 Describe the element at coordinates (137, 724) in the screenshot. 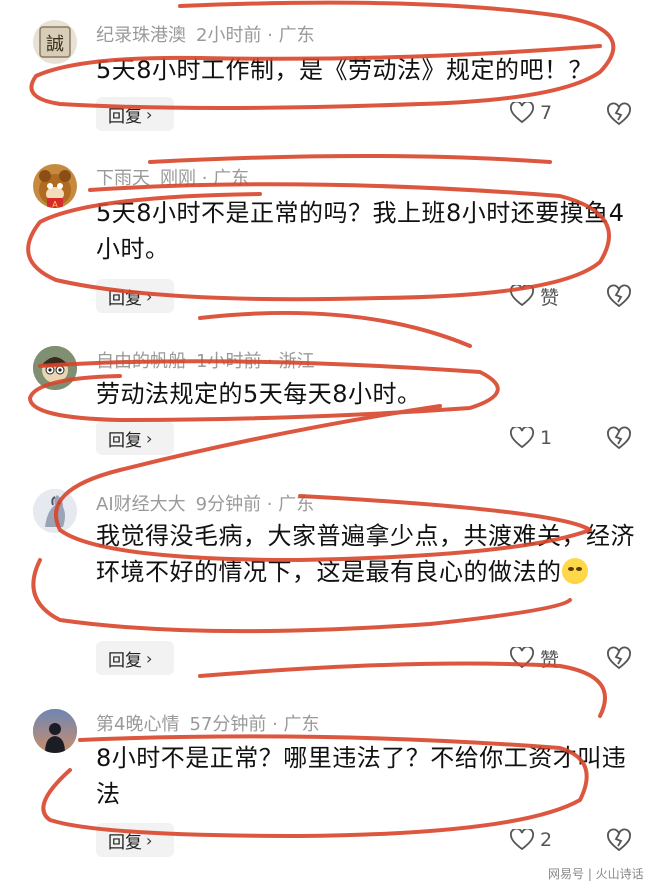

I see `author-name: 第4晚心情` at that location.